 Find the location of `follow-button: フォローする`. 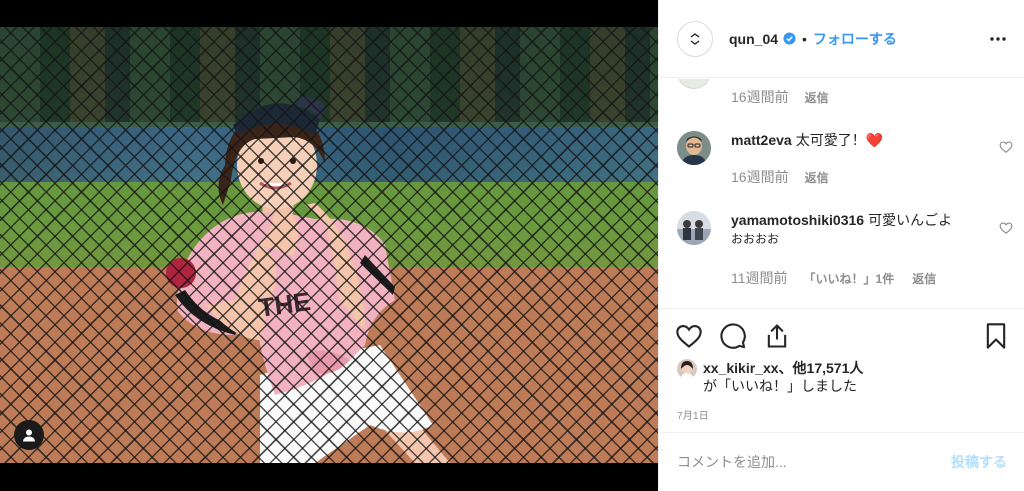

follow-button: フォローする is located at coordinates (855, 39).